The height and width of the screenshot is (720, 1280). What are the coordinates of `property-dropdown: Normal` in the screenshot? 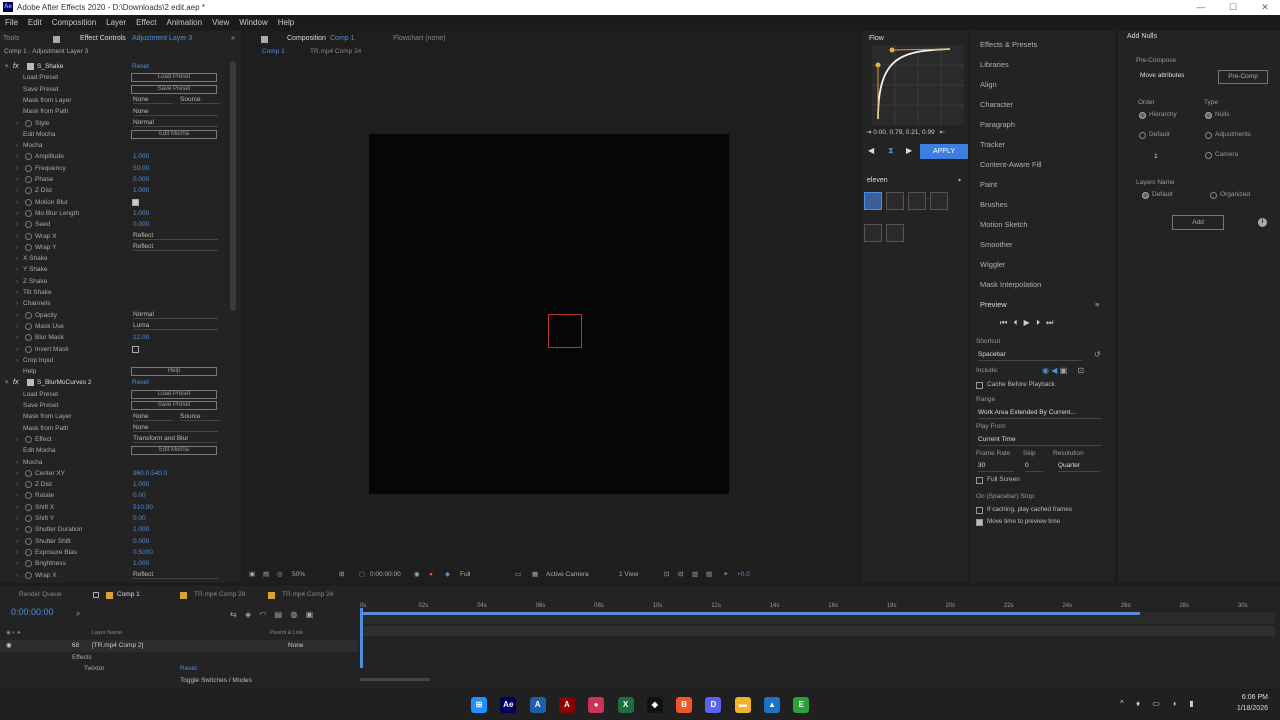 It's located at (175, 315).